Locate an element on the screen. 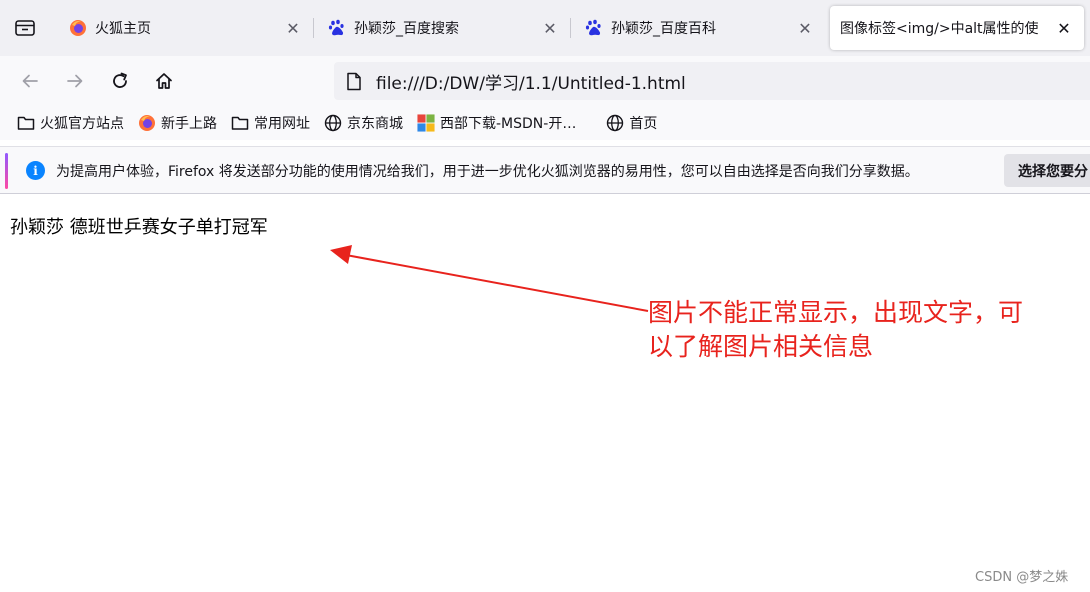  tab-list-button is located at coordinates (25, 28).